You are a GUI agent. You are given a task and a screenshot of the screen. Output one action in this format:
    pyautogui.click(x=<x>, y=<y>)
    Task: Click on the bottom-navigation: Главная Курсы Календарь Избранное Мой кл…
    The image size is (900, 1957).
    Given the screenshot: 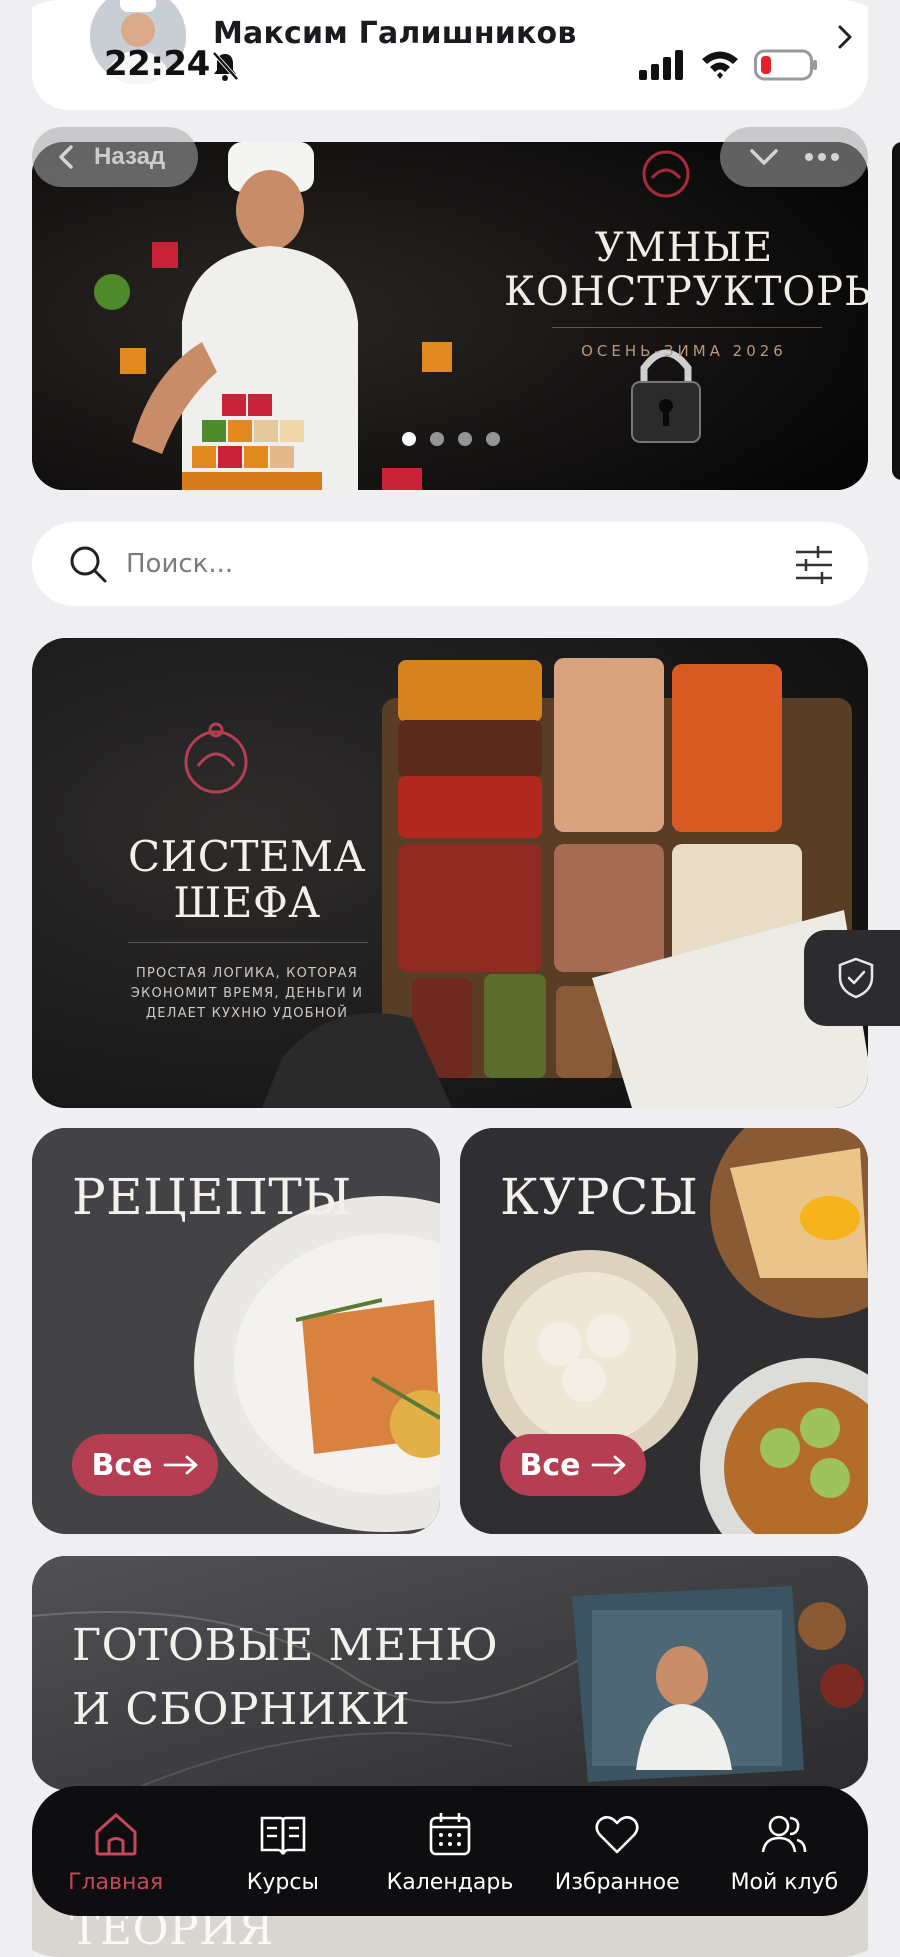 What is the action you would take?
    pyautogui.click(x=450, y=1851)
    